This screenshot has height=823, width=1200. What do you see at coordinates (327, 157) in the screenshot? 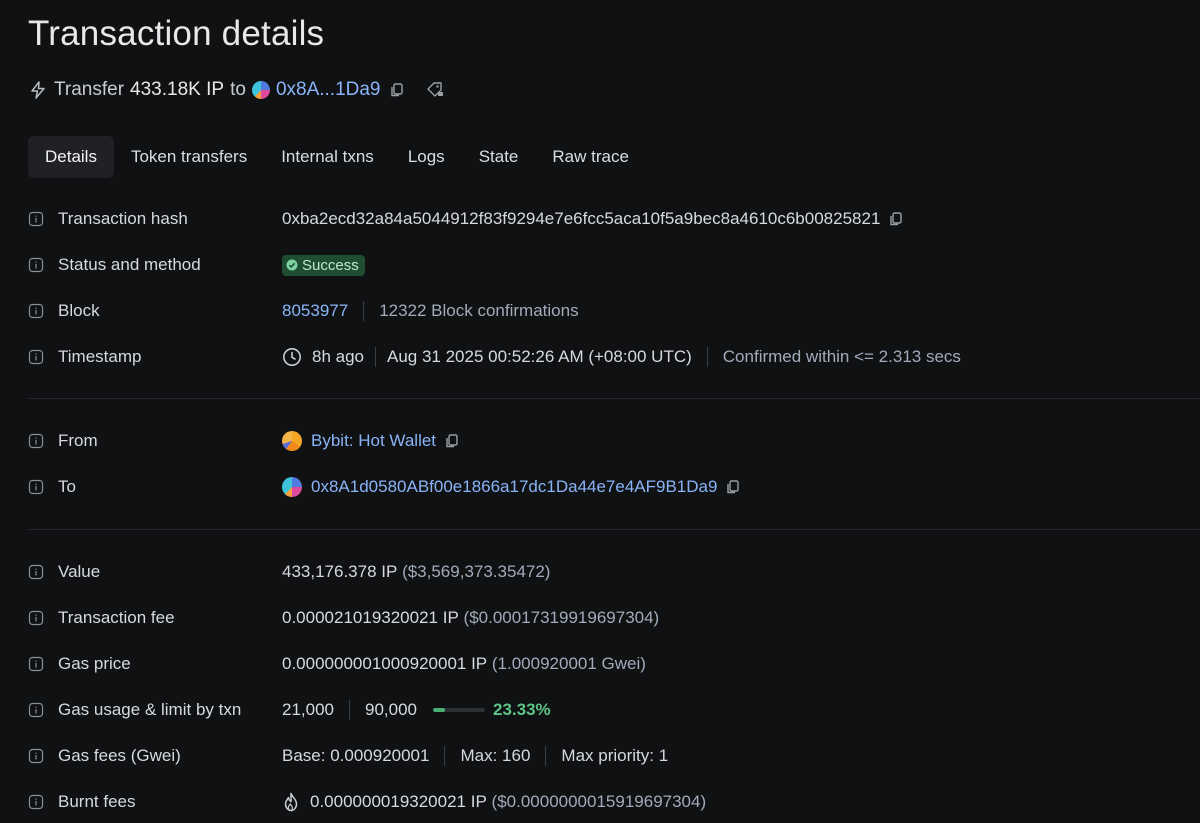
I see `tab-internal-txns: Internal txns` at bounding box center [327, 157].